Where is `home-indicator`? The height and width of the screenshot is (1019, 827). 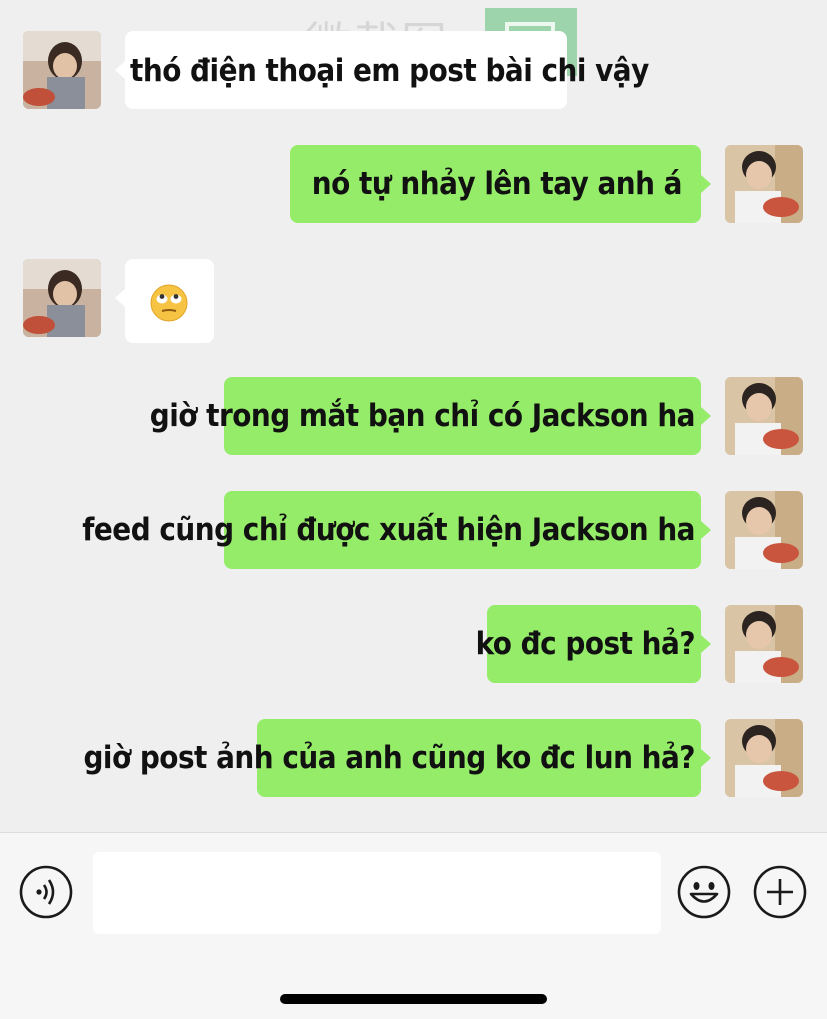 home-indicator is located at coordinates (413, 999).